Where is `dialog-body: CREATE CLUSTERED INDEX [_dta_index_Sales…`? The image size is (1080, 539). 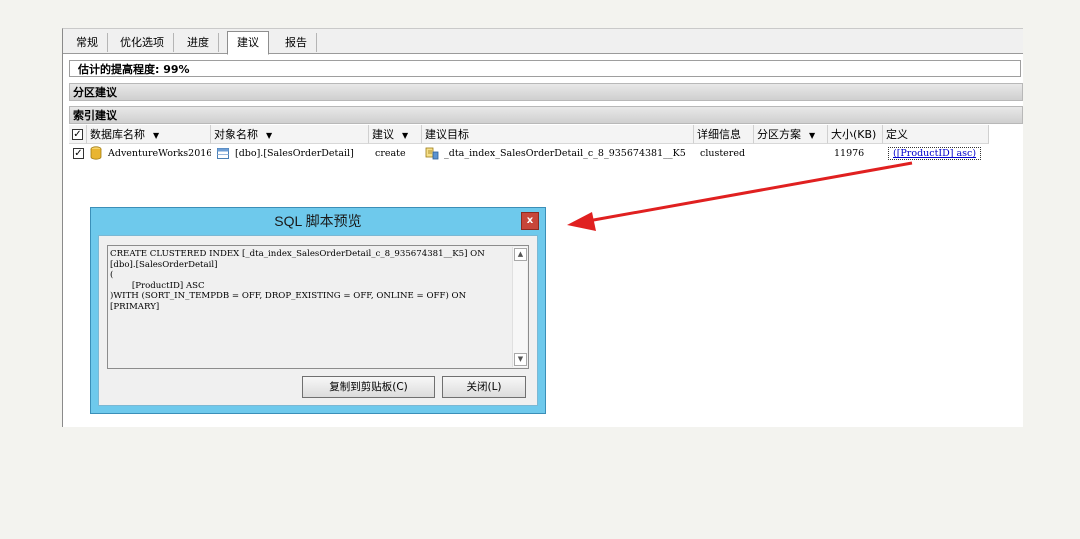 dialog-body: CREATE CLUSTERED INDEX [_dta_index_Sales… is located at coordinates (318, 320).